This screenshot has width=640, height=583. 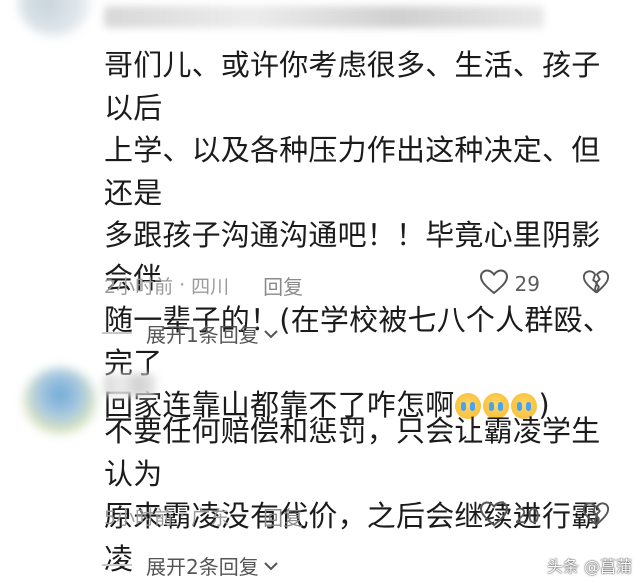 I want to click on comment-actions: 29, so click(x=544, y=284).